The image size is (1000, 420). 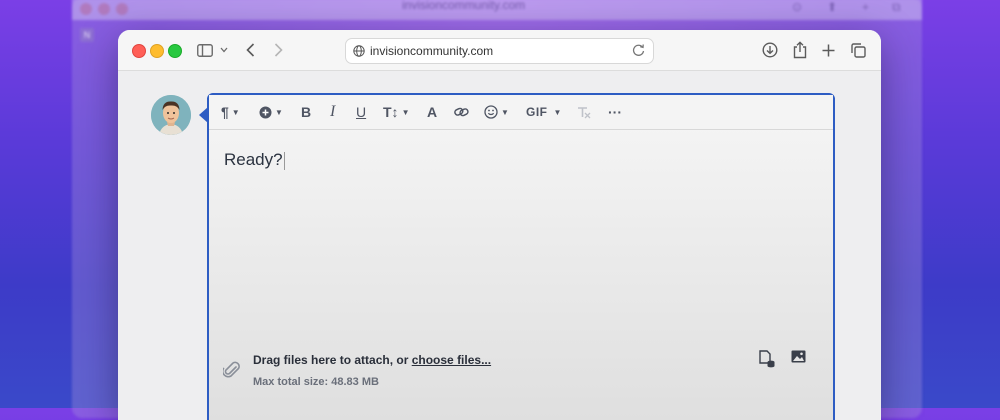 I want to click on plus-icon, so click(x=828, y=50).